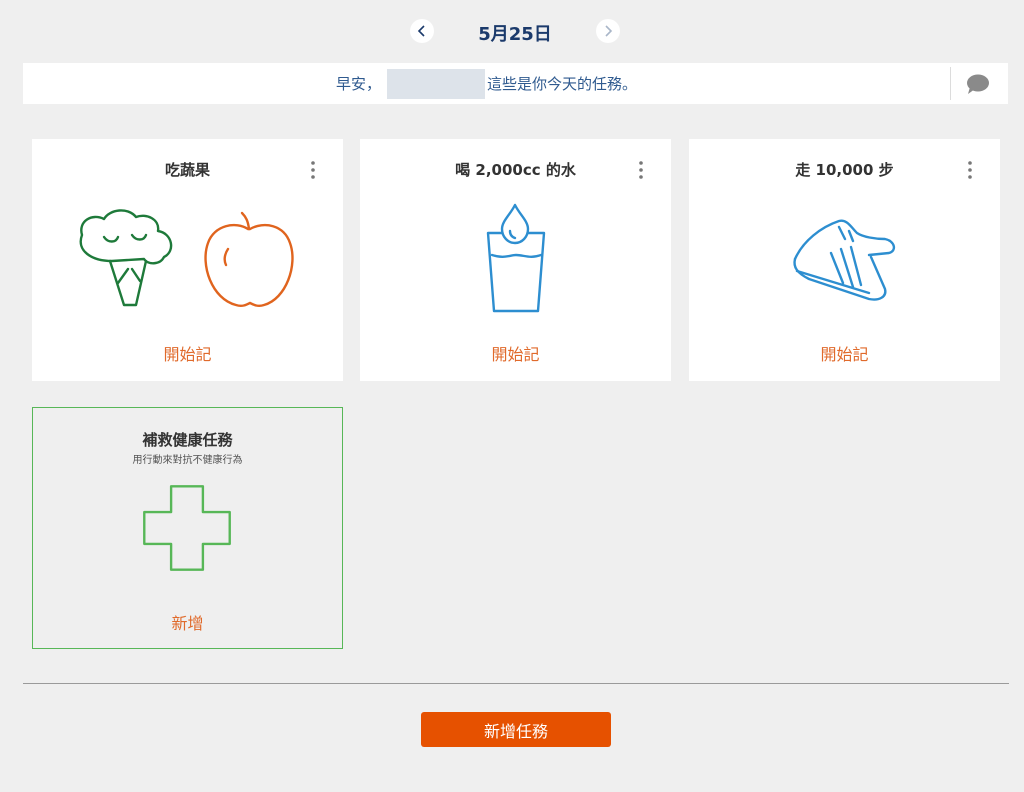  I want to click on chevron-left-icon, so click(421, 31).